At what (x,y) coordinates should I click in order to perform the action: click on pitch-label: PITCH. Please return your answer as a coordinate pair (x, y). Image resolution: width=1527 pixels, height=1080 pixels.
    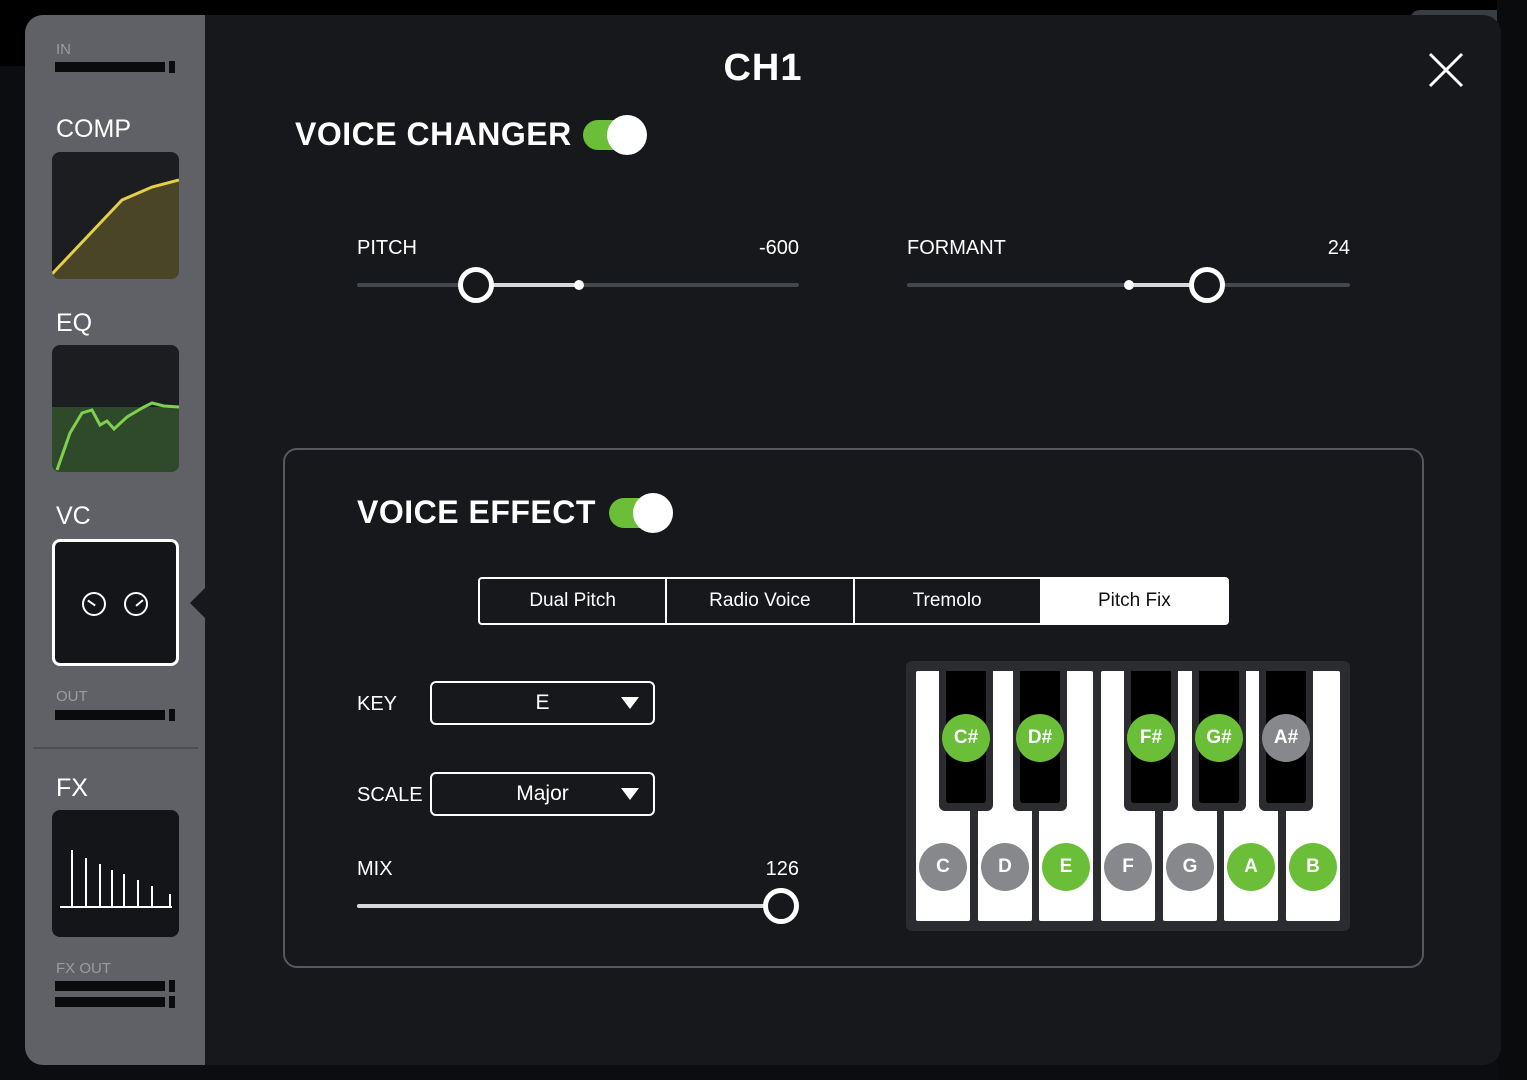
    Looking at the image, I should click on (387, 248).